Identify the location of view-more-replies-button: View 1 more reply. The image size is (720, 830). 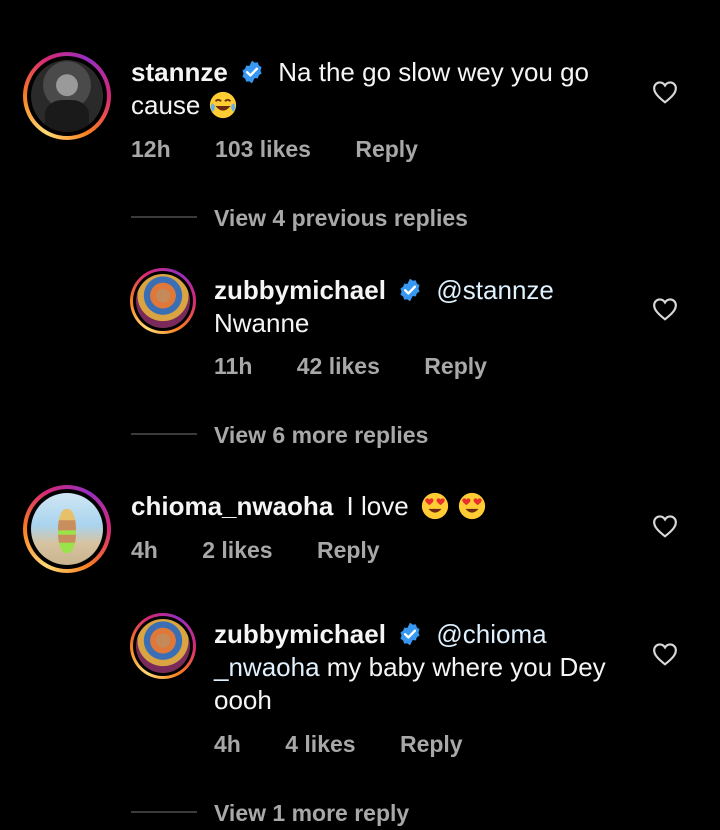
(311, 813).